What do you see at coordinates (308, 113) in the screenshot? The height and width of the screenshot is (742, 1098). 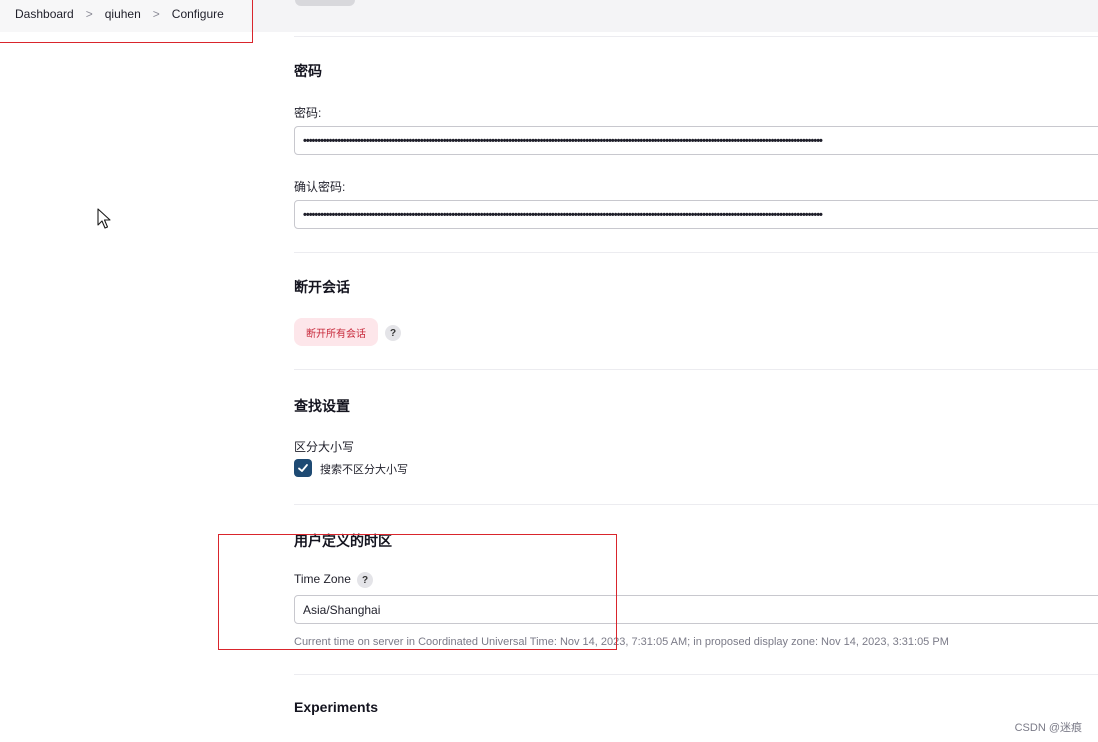 I see `password-label: 密码:` at bounding box center [308, 113].